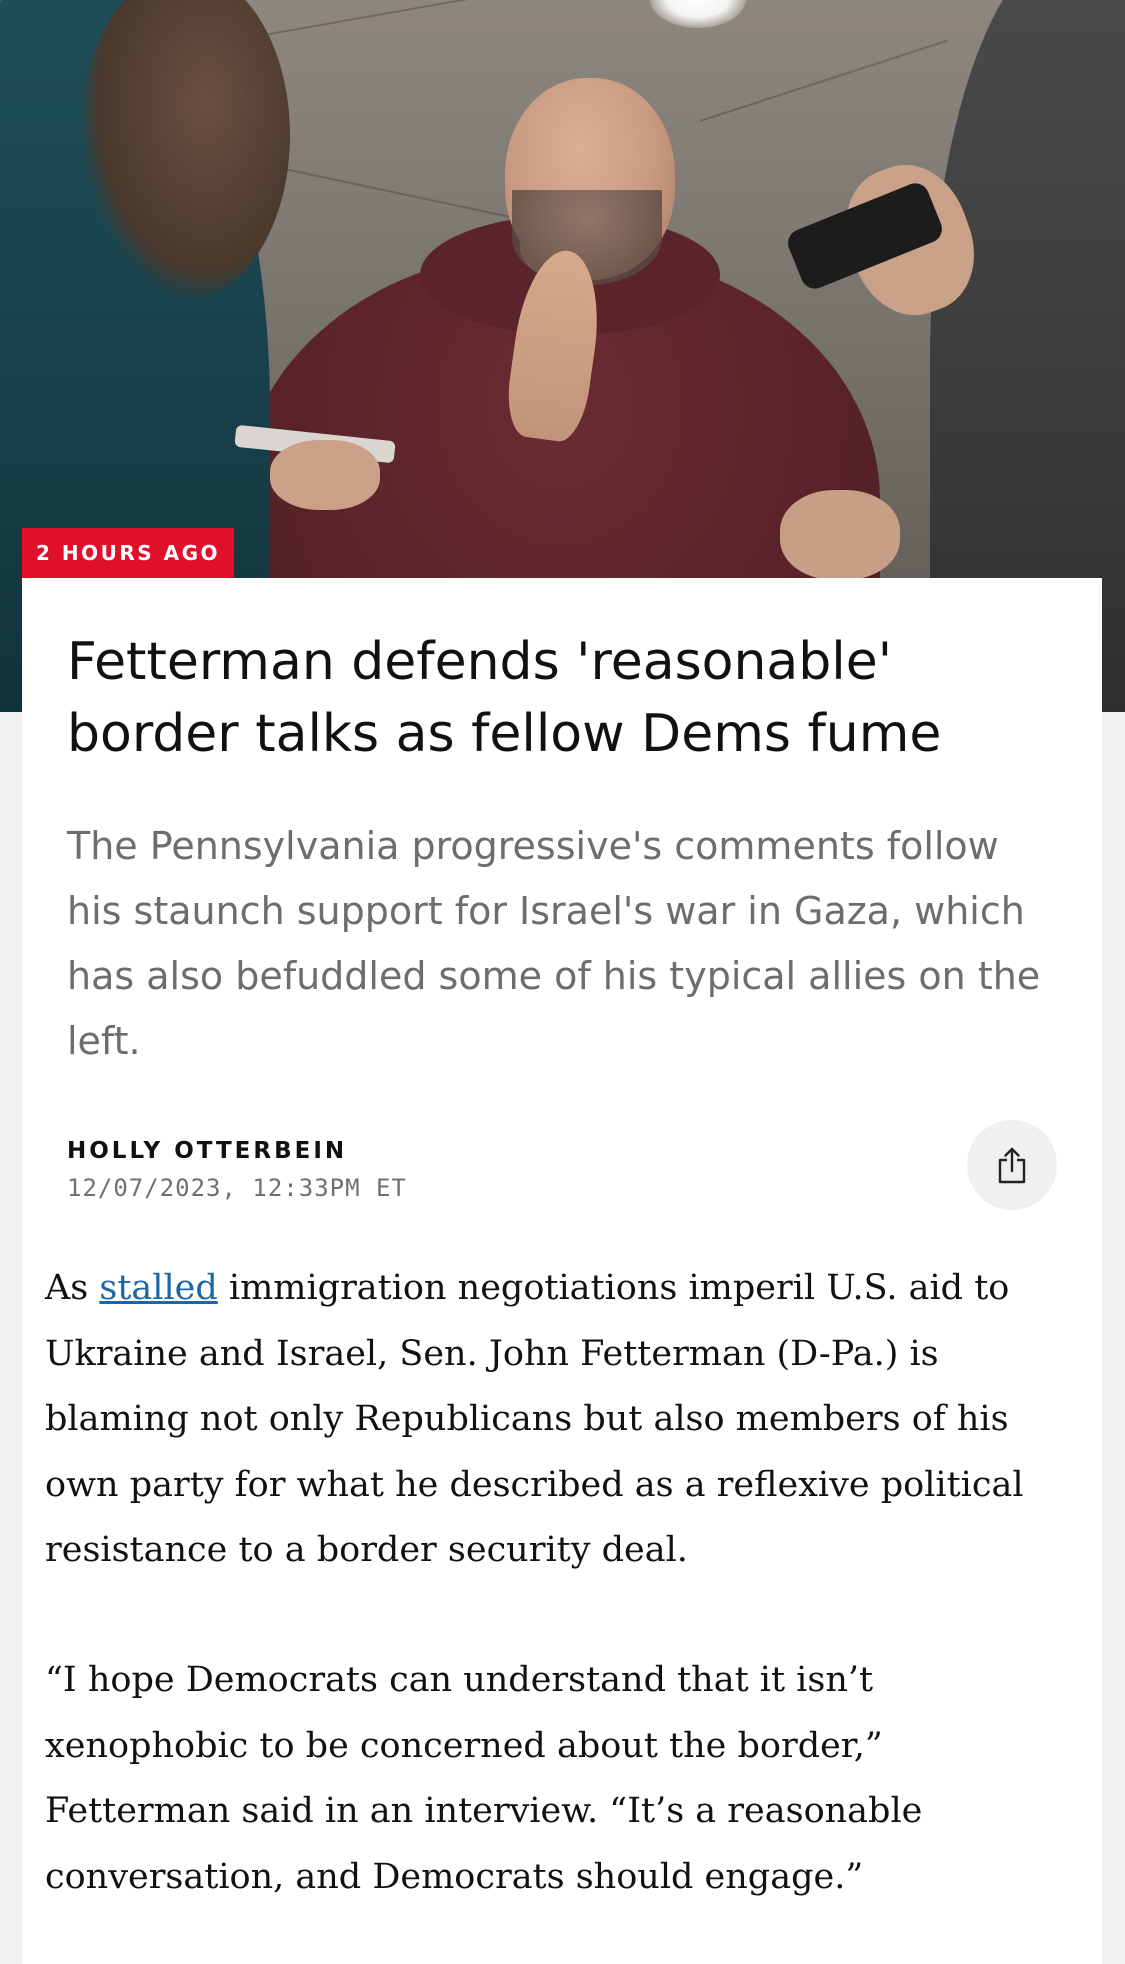 Image resolution: width=1125 pixels, height=1964 pixels. I want to click on share-icon, so click(1012, 1165).